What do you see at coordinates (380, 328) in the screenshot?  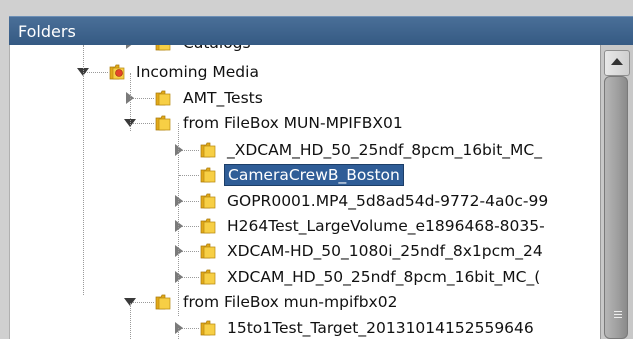 I see `tree-item-label: 15to1Test_Target_20131014152559646` at bounding box center [380, 328].